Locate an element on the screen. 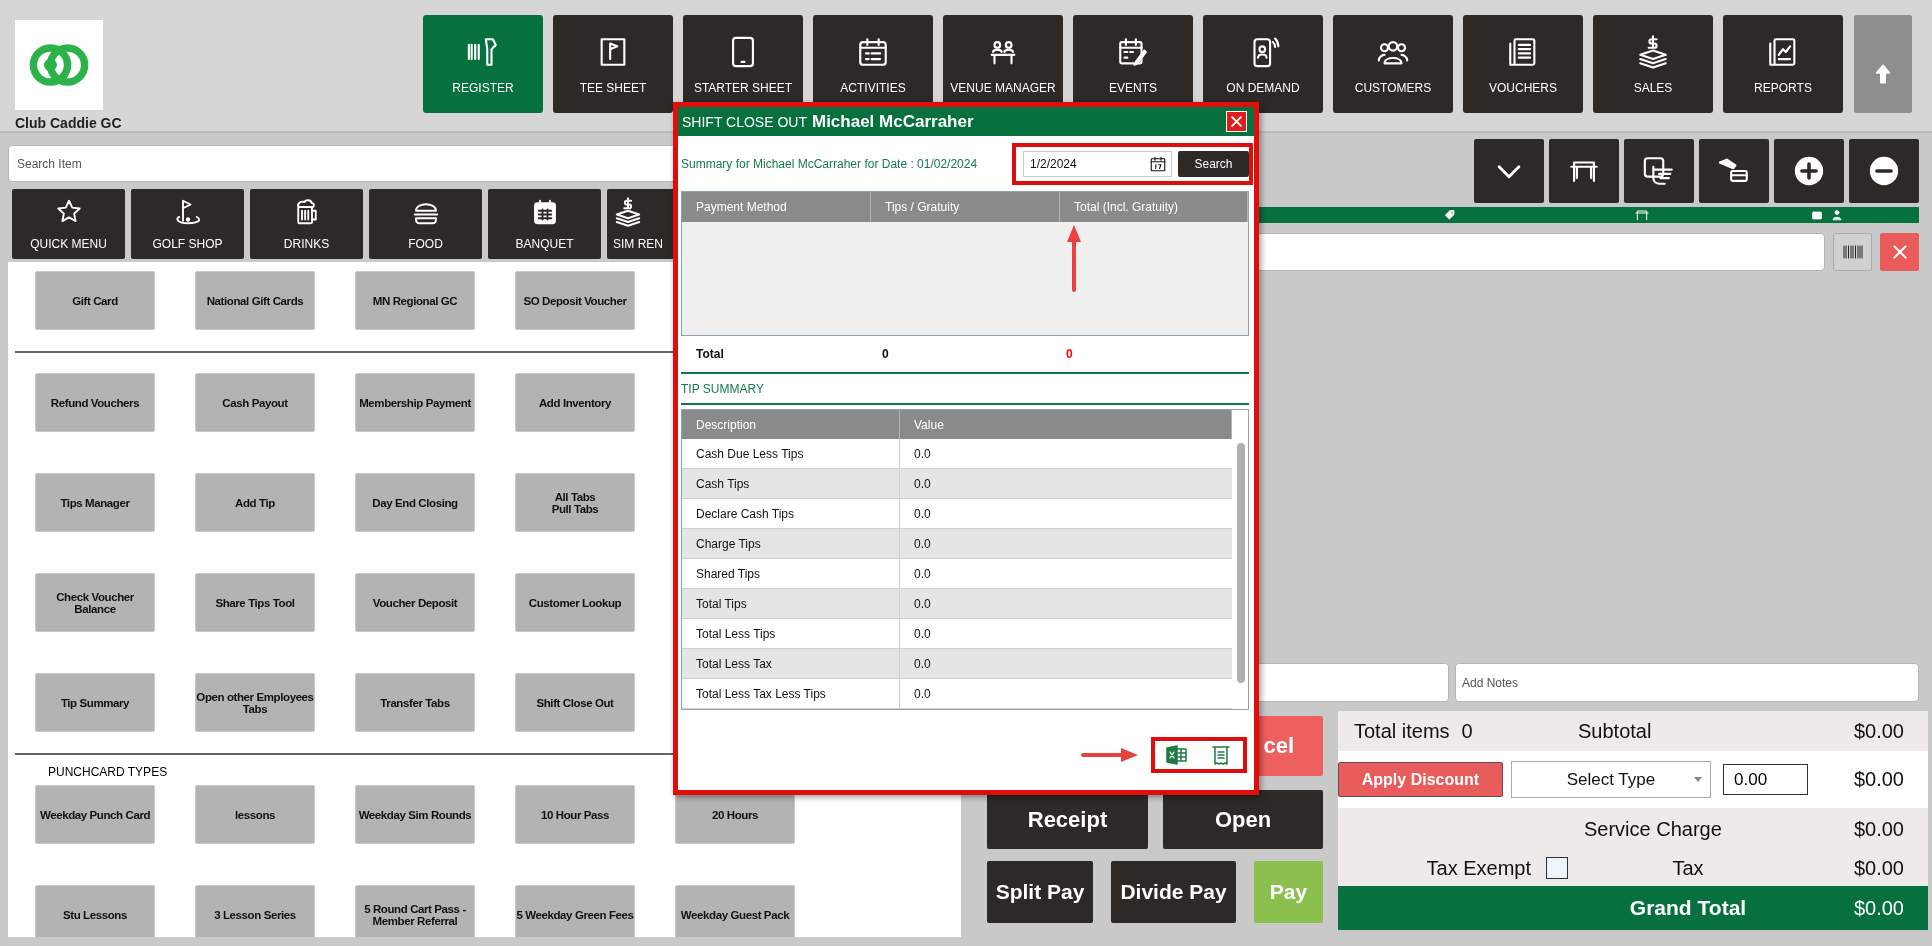  category-button: SIM REN is located at coordinates (641, 224).